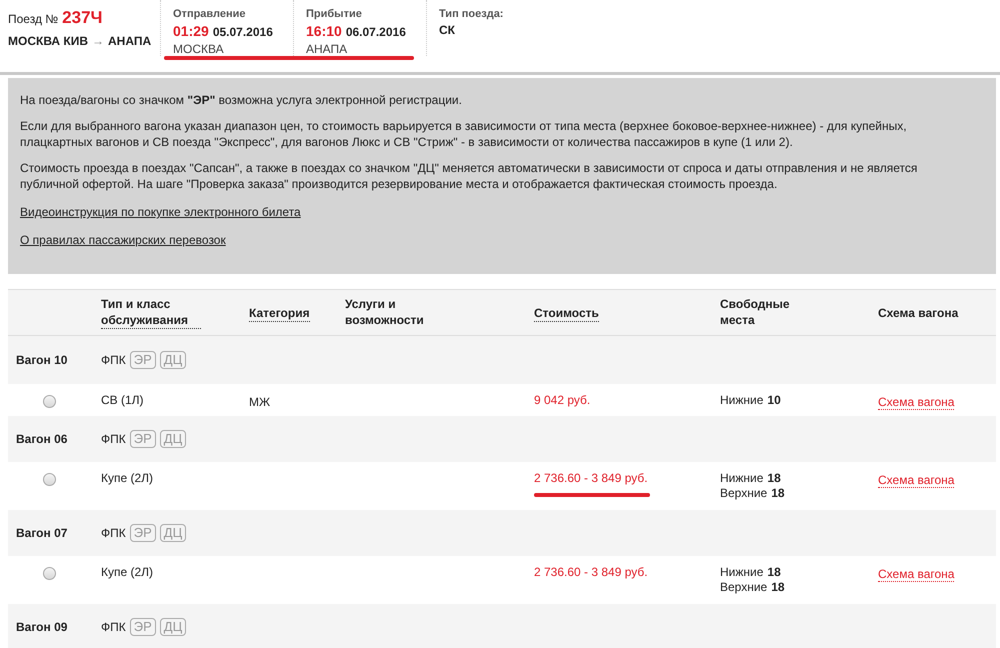 This screenshot has width=1000, height=648. I want to click on train-number-label: Поезд №, so click(33, 19).